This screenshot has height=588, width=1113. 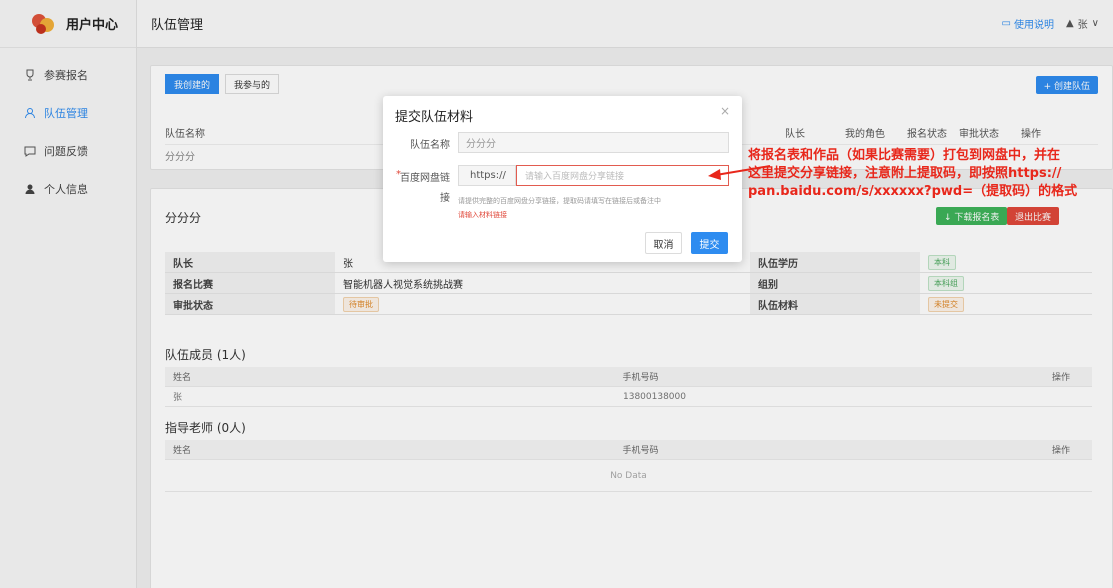 What do you see at coordinates (487, 175) in the screenshot?
I see `url-prefix: https://` at bounding box center [487, 175].